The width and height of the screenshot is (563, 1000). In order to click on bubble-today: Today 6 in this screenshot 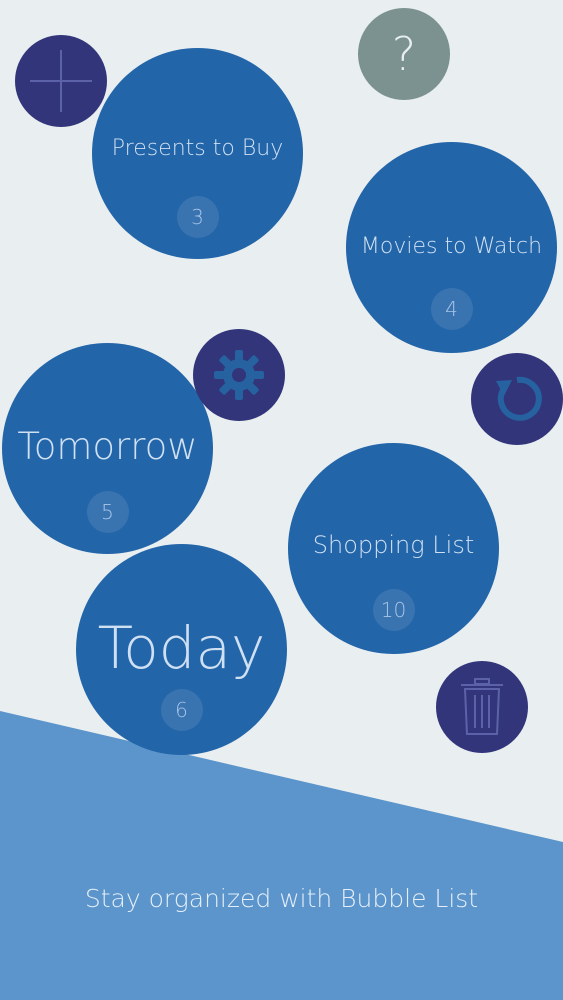, I will do `click(181, 649)`.